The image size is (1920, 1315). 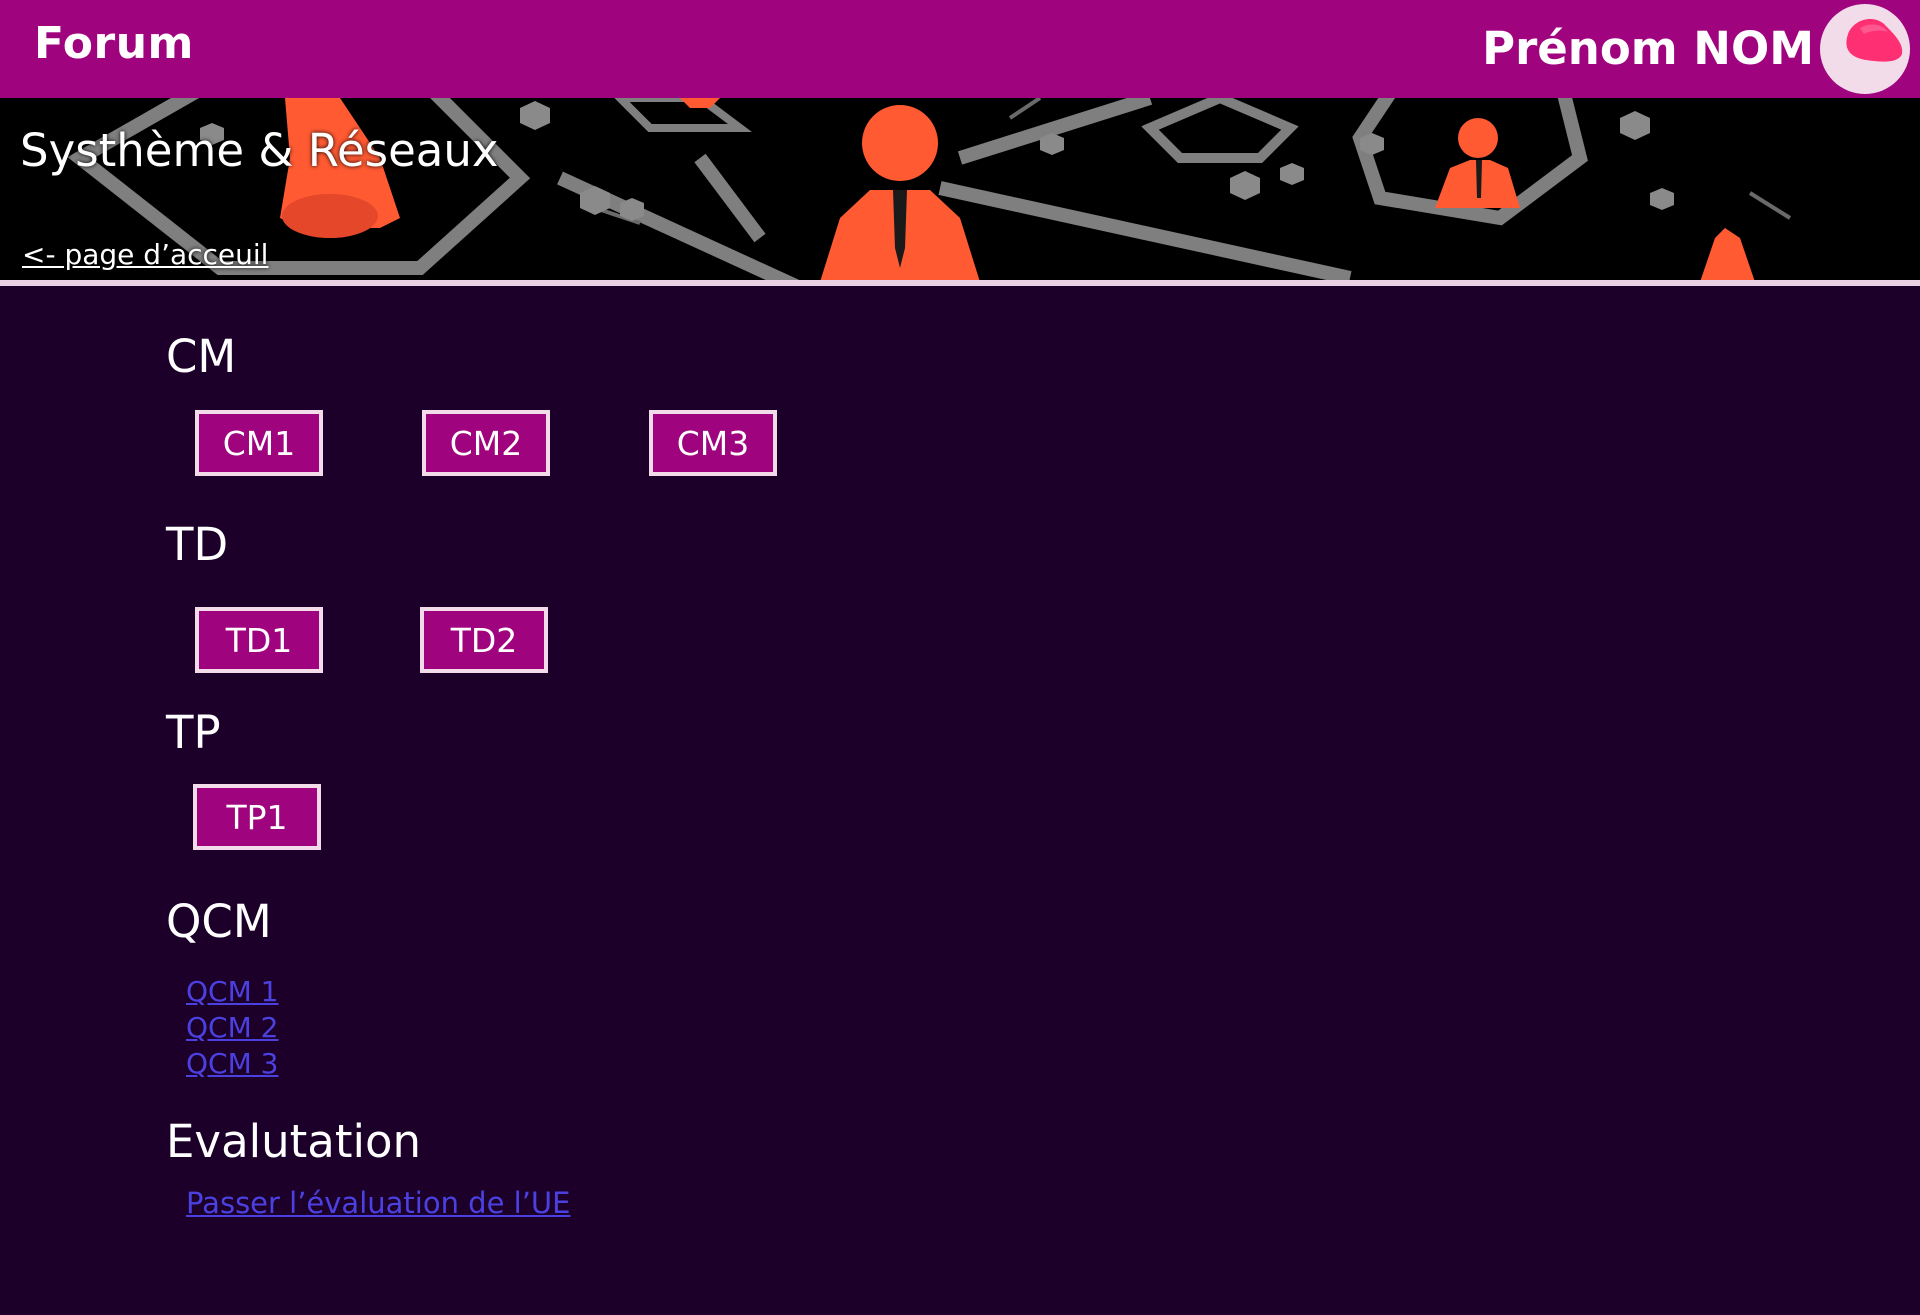 I want to click on td-heading: TD, so click(x=197, y=544).